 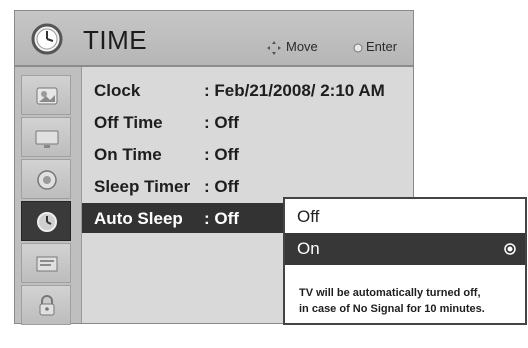 What do you see at coordinates (294, 90) in the screenshot?
I see `row-value: : Feb/21/2008/ 2:10 AM` at bounding box center [294, 90].